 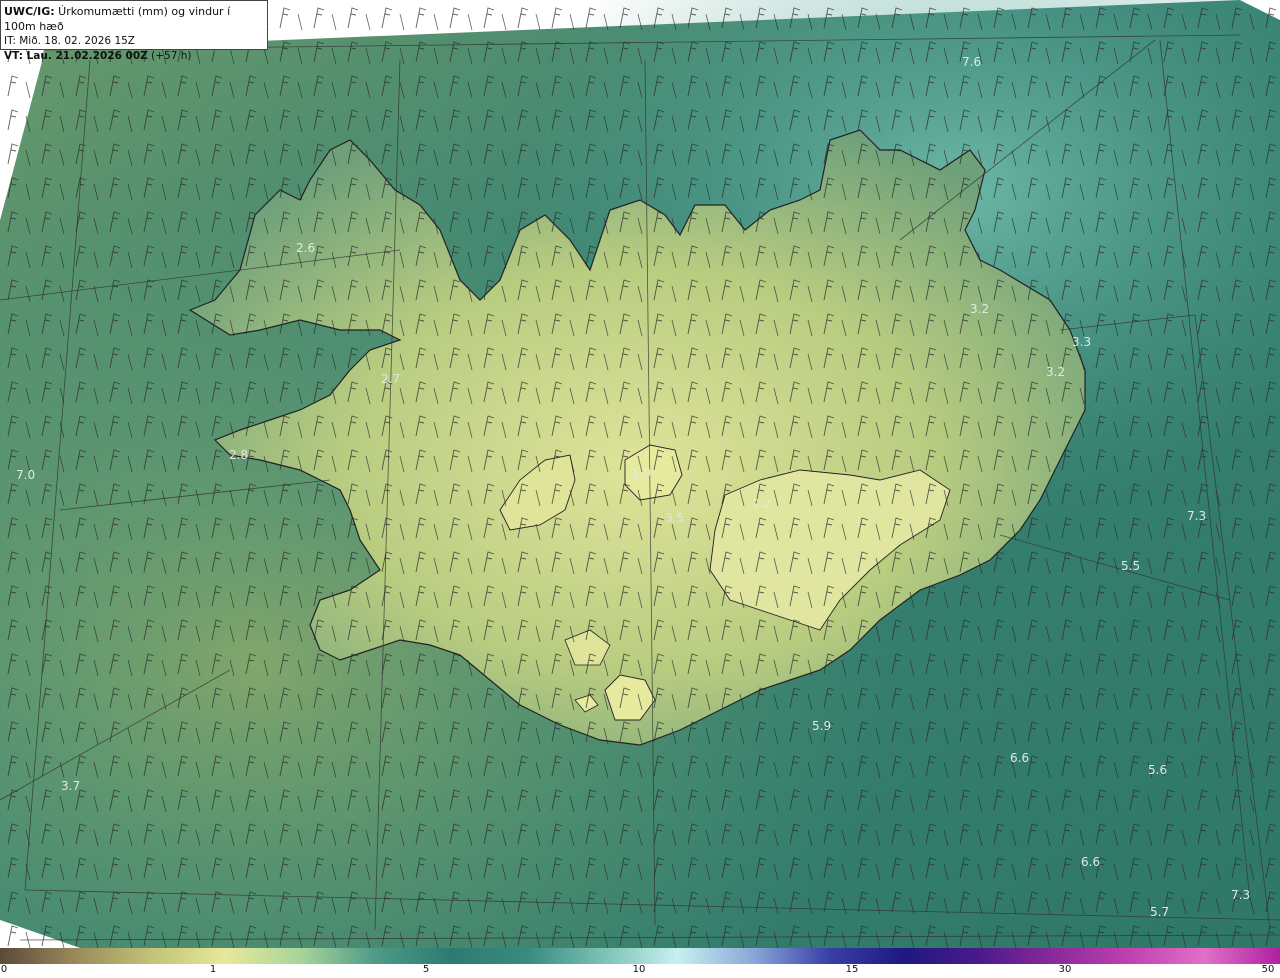 What do you see at coordinates (1268, 969) in the screenshot?
I see `colorbar-tick: 50` at bounding box center [1268, 969].